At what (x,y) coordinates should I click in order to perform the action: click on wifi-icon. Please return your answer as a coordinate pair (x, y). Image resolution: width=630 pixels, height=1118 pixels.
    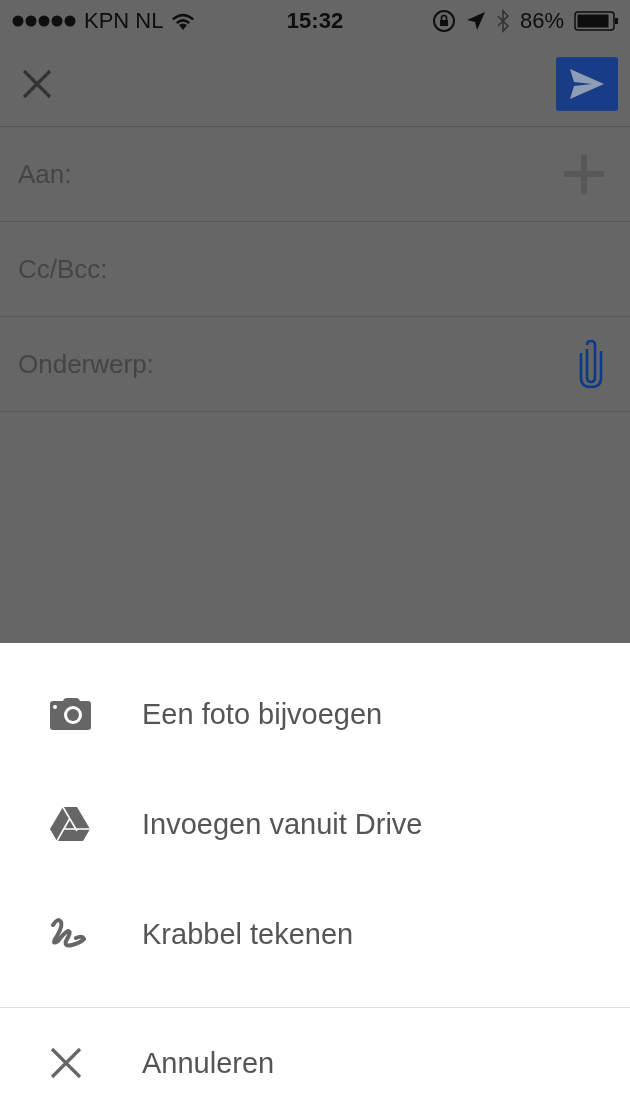
    Looking at the image, I should click on (183, 21).